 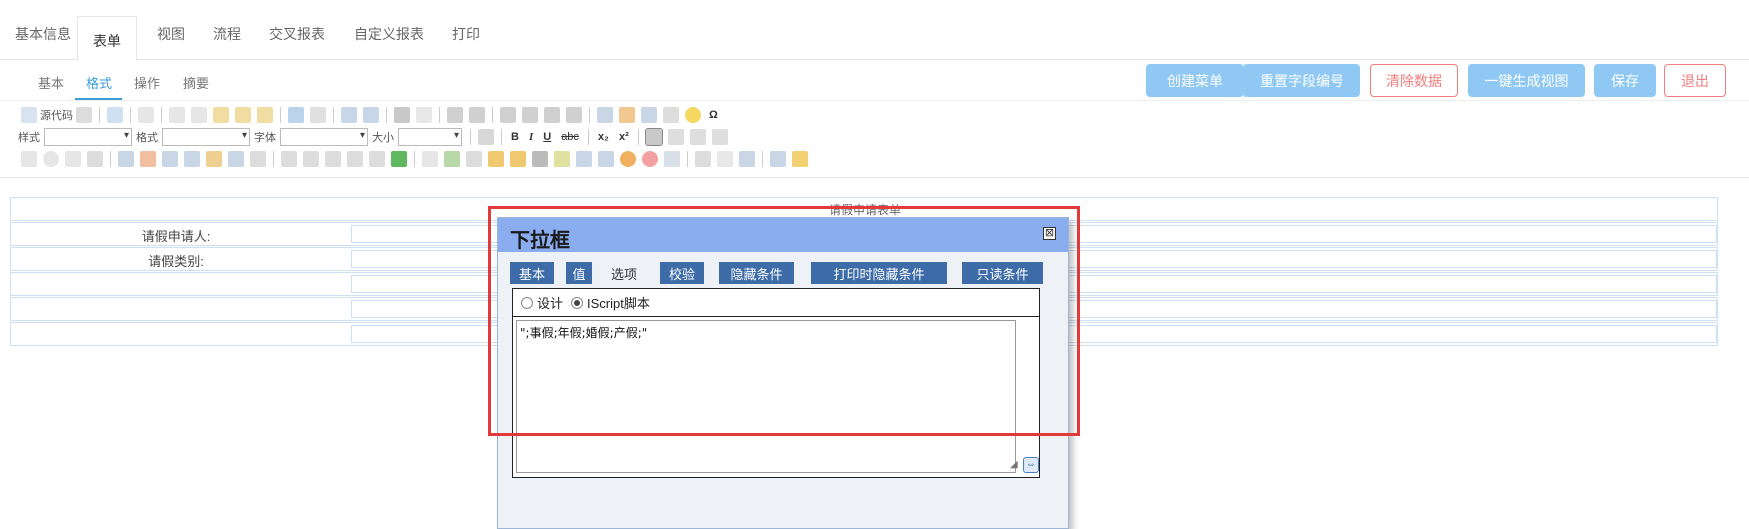 I want to click on eraser-icon, so click(x=424, y=115).